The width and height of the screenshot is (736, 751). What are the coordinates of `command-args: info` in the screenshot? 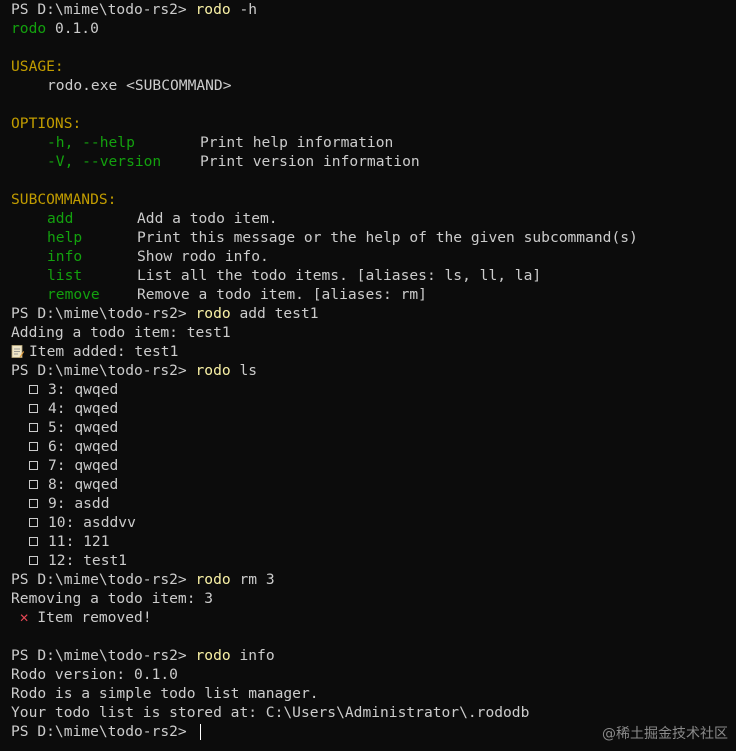 It's located at (252, 655).